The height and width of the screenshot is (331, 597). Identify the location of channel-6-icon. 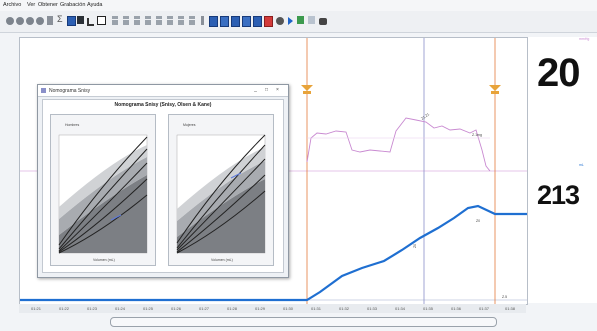
(170, 20).